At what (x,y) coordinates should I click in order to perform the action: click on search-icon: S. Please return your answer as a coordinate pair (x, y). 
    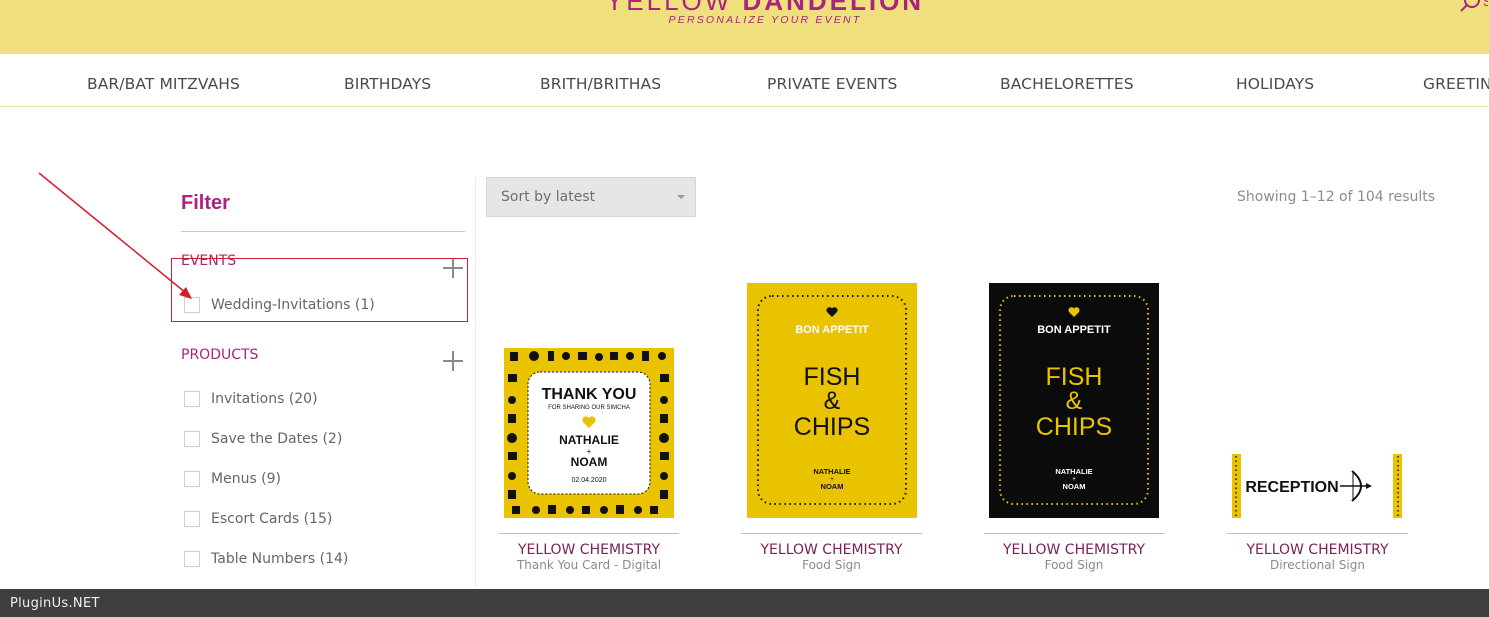
    Looking at the image, I should click on (1473, 9).